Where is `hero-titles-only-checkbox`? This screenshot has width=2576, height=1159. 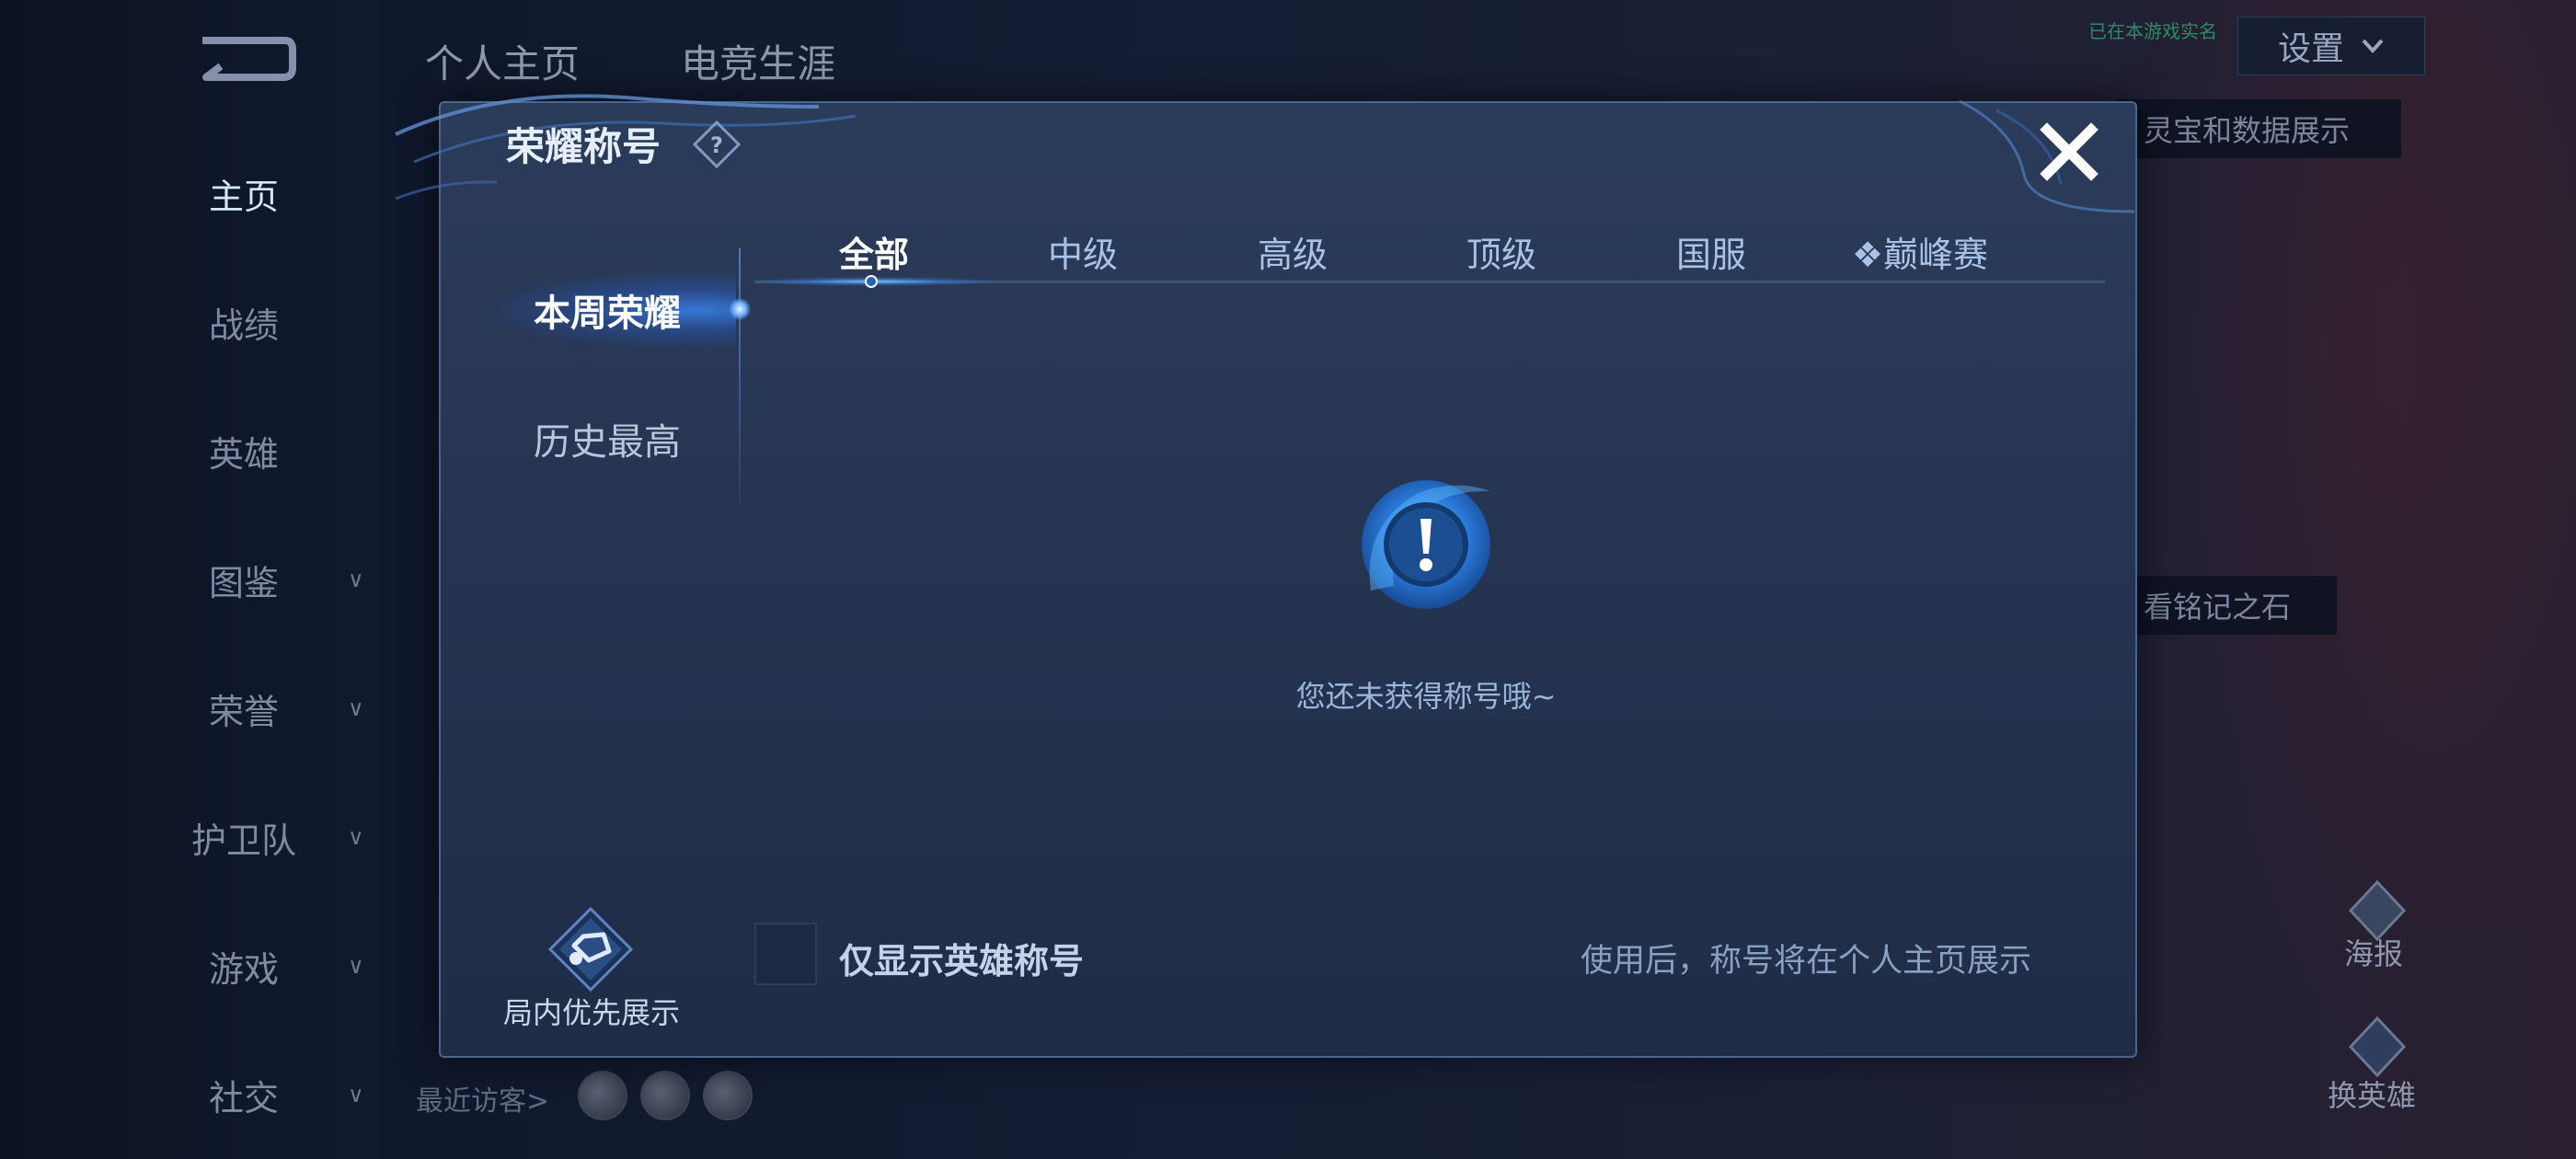 hero-titles-only-checkbox is located at coordinates (785, 954).